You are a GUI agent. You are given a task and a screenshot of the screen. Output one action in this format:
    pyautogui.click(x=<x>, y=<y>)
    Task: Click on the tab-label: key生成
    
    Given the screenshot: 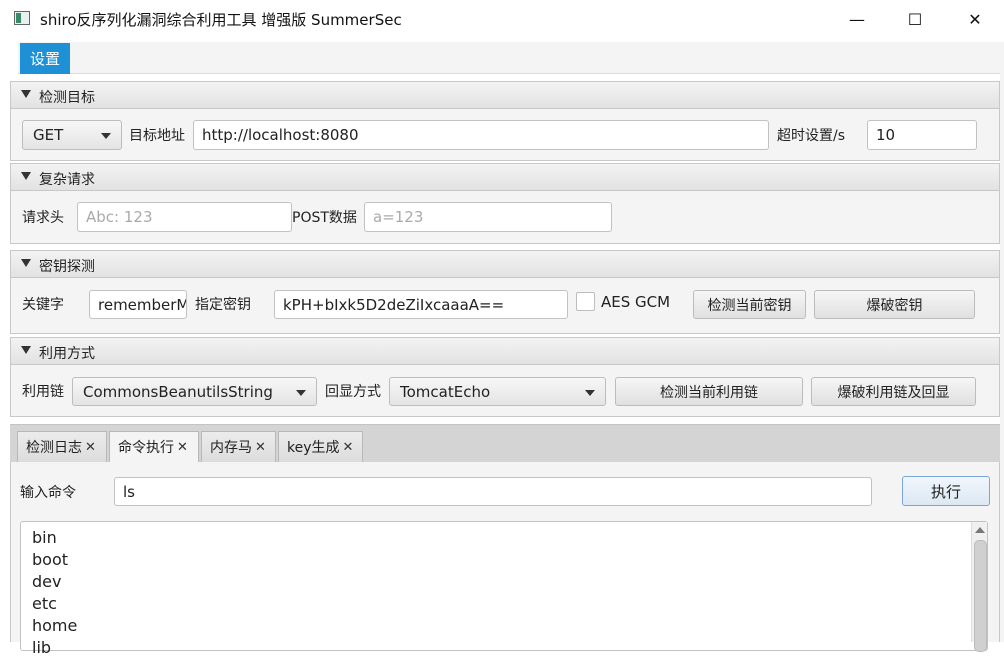 What is the action you would take?
    pyautogui.click(x=313, y=448)
    